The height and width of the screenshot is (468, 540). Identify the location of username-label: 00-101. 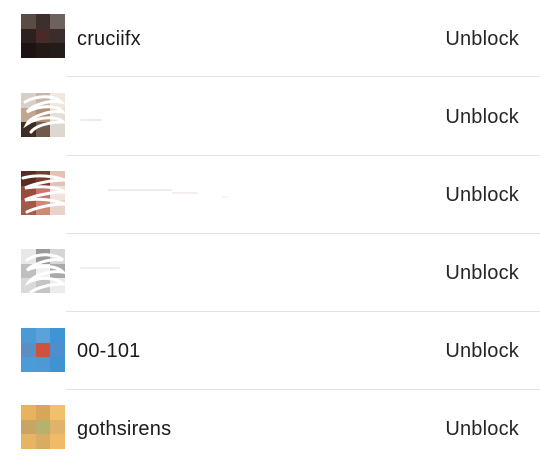
(109, 351).